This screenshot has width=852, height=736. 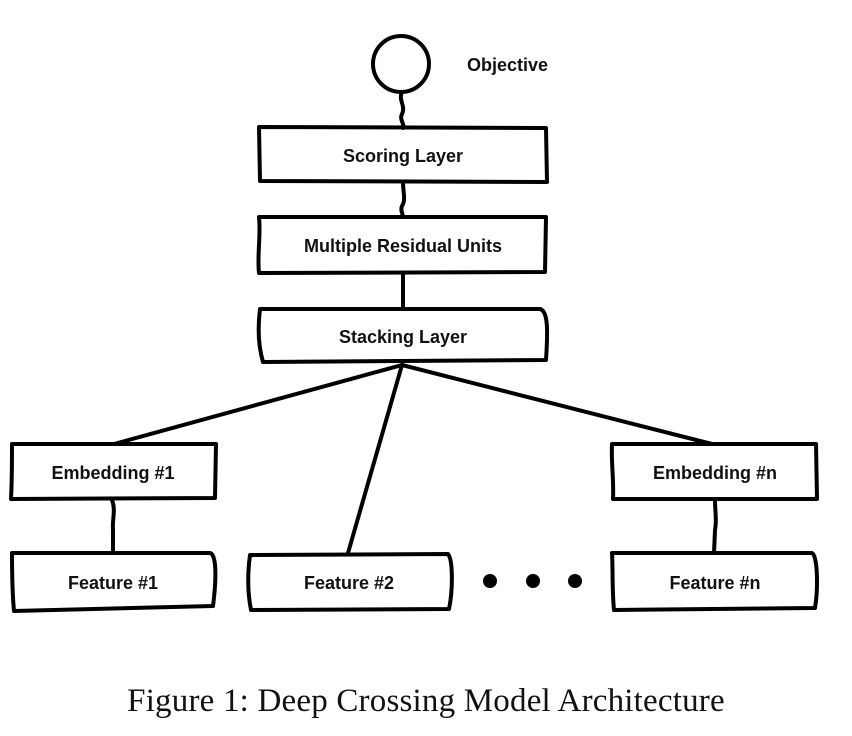 I want to click on objective-label: Objective, so click(x=507, y=65).